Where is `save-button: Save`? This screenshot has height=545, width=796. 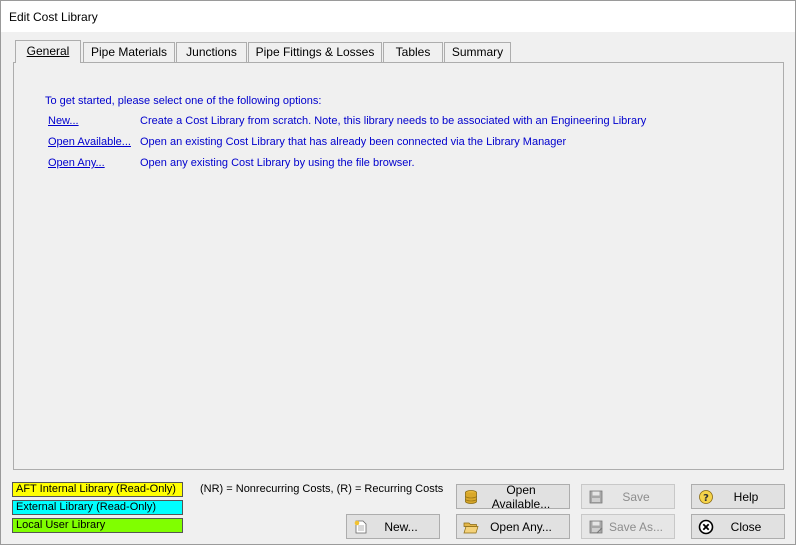
save-button: Save is located at coordinates (628, 496).